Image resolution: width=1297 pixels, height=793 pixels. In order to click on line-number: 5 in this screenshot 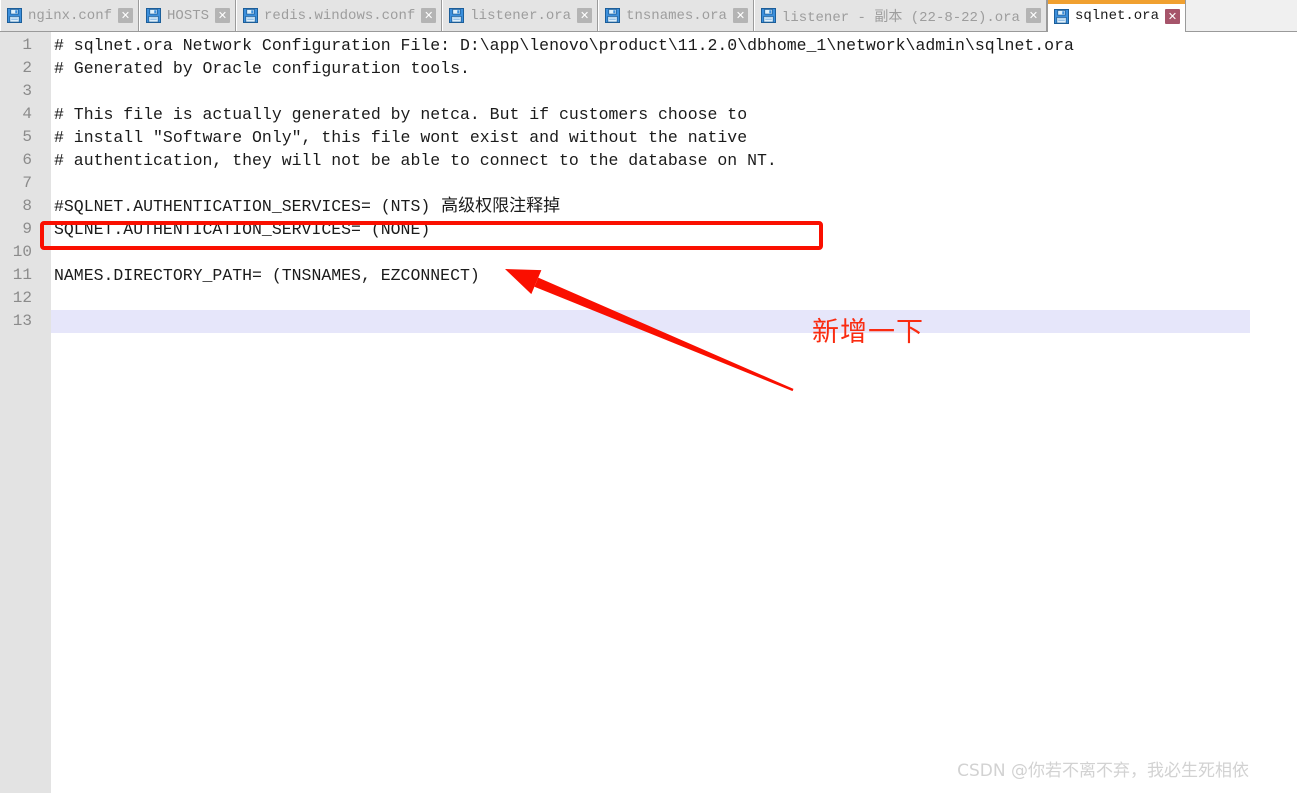, I will do `click(27, 137)`.